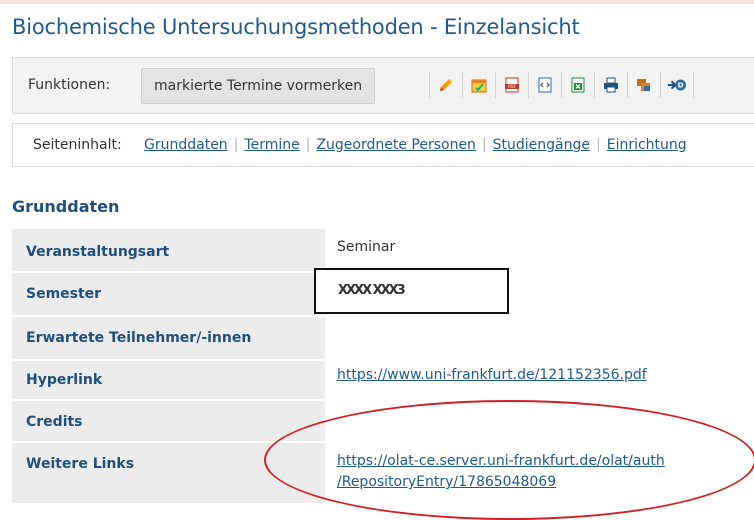 The image size is (754, 520). I want to click on page-content-label: Seiteninhalt:, so click(77, 145).